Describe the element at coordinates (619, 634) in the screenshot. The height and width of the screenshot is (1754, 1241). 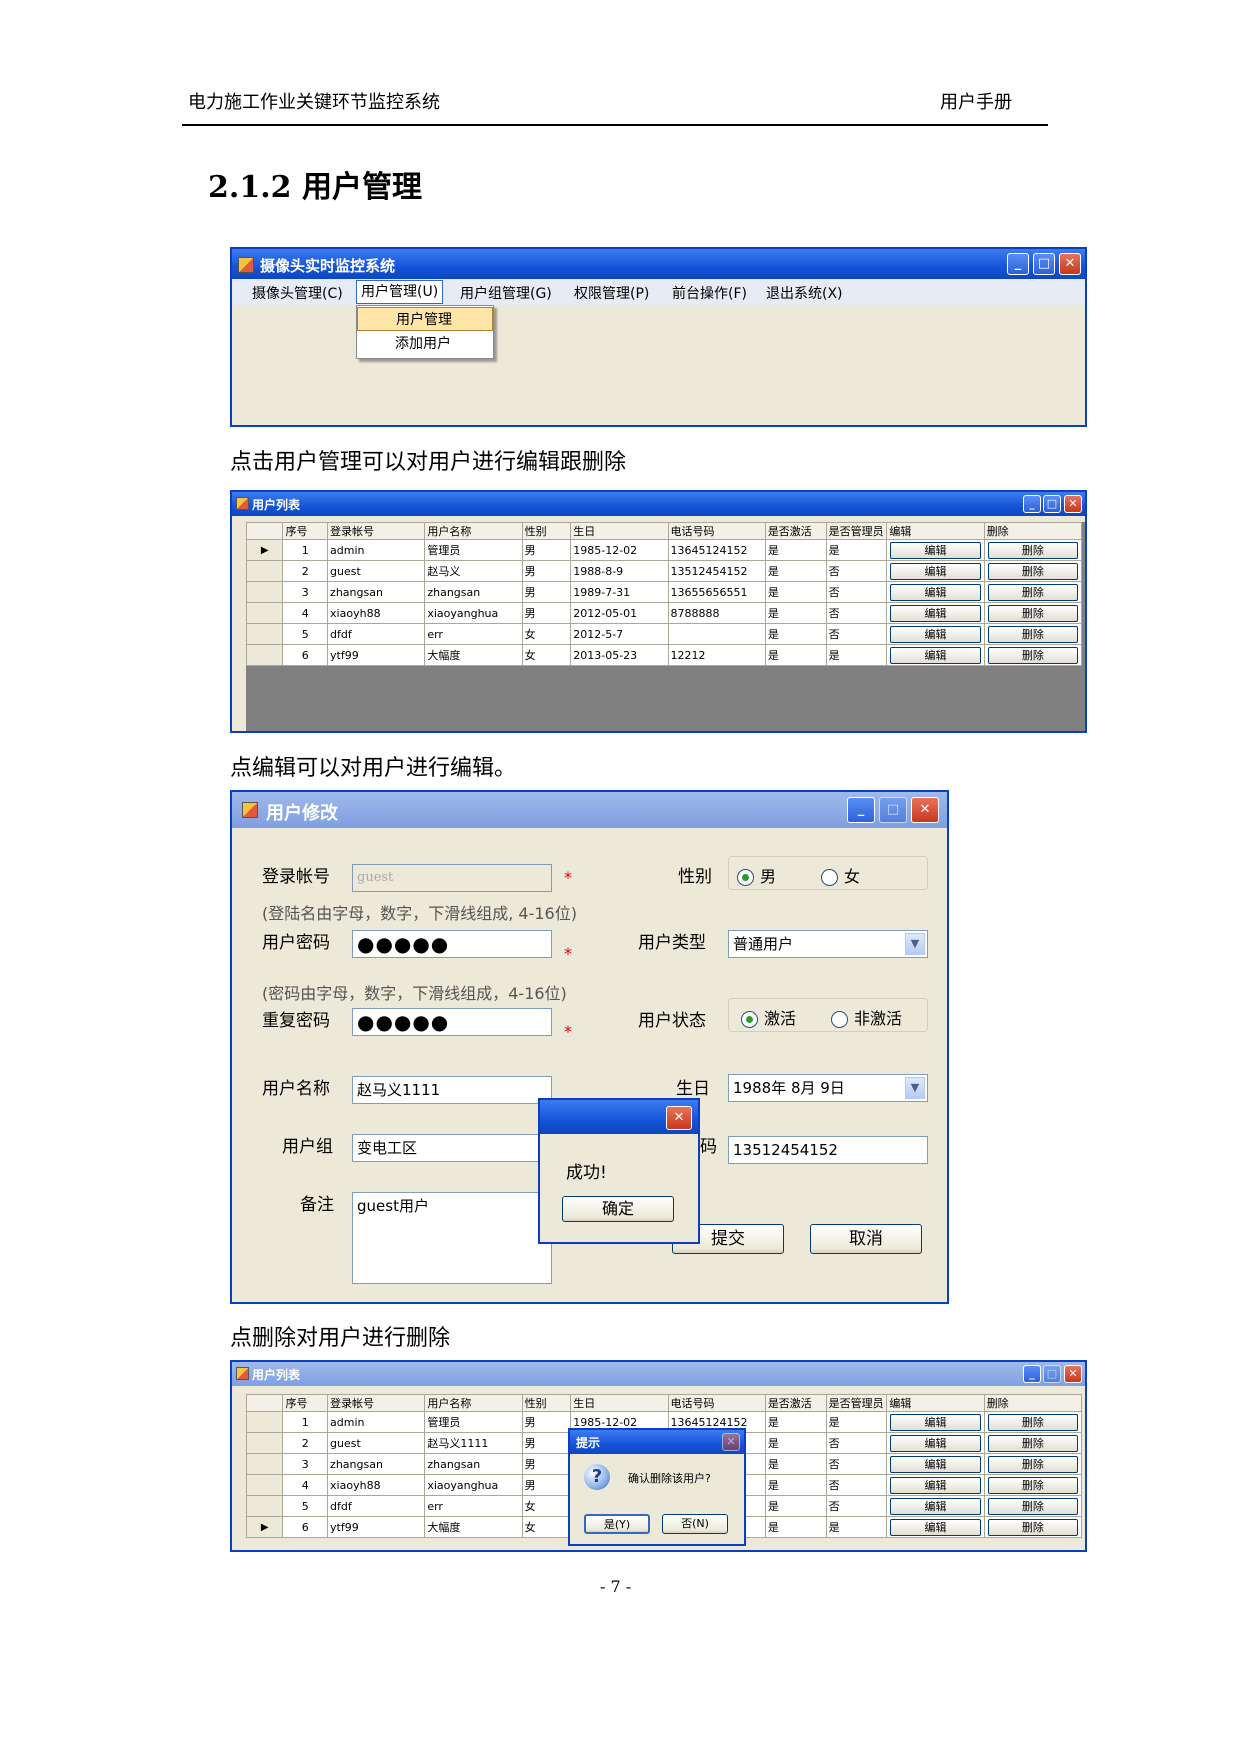
I see `grid-cell: 2012-5-7` at that location.